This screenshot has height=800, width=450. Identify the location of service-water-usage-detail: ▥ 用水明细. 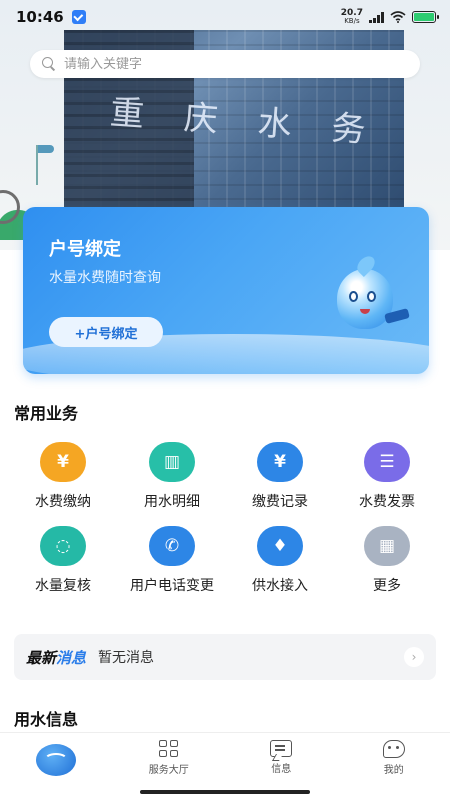
(172, 477).